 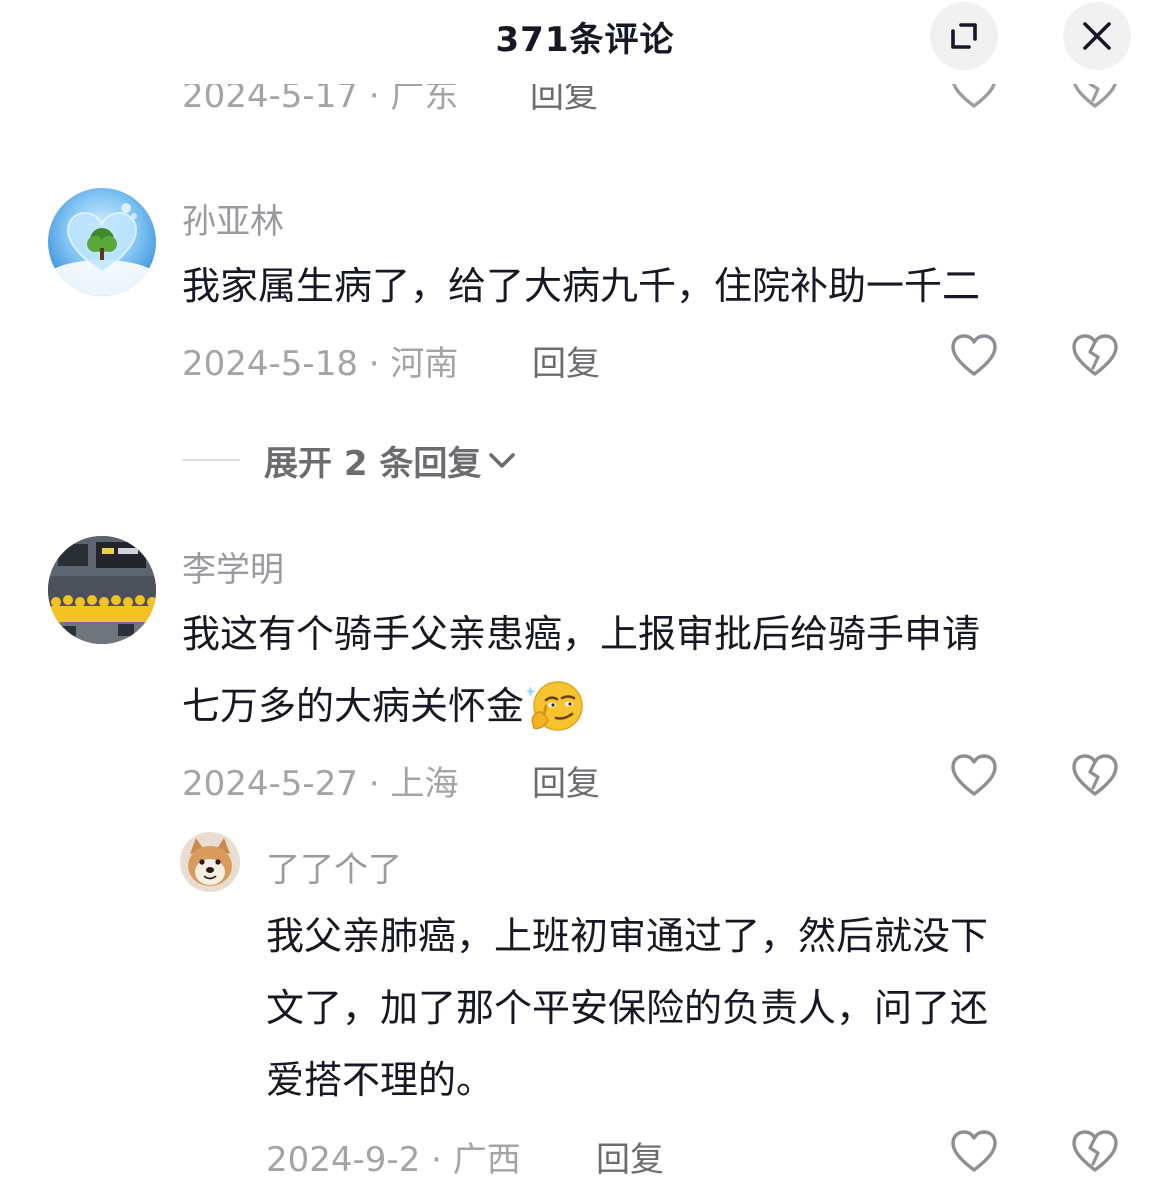 I want to click on shiba-dog-avatar, so click(x=210, y=862).